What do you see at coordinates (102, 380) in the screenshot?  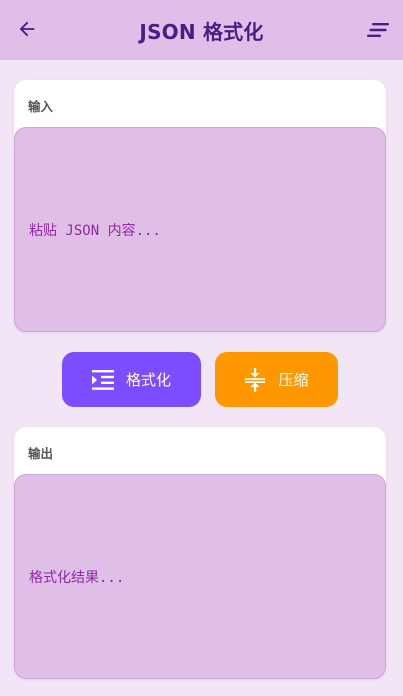 I see `format-indent-icon` at bounding box center [102, 380].